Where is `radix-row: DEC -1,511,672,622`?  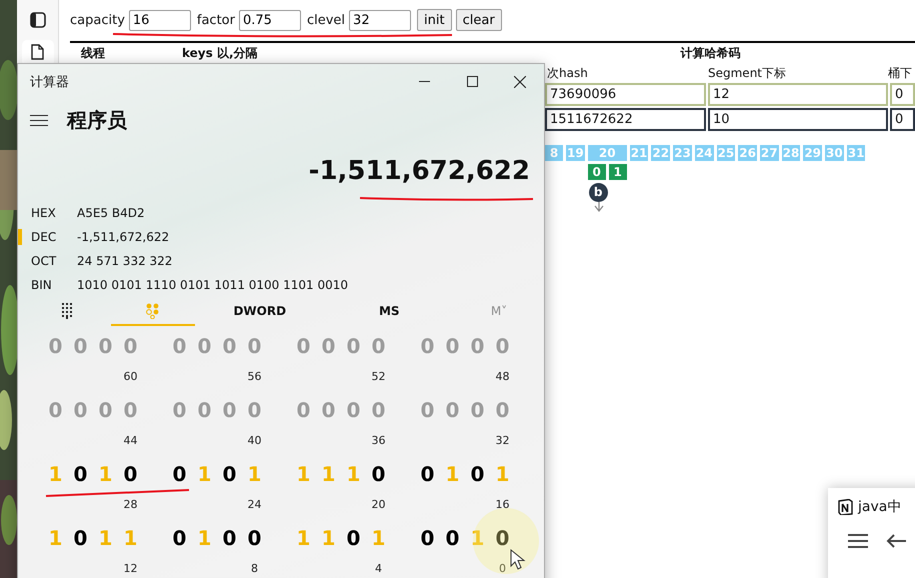
radix-row: DEC -1,511,672,622 is located at coordinates (281, 237).